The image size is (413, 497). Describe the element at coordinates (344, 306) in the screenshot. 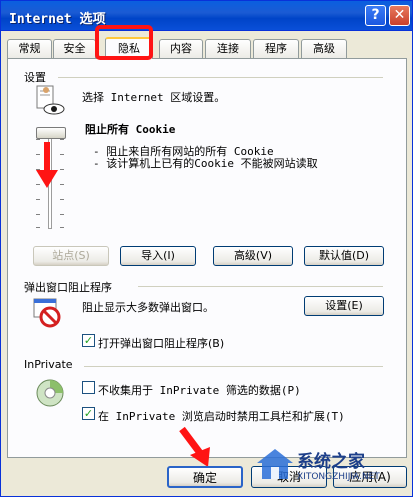

I see `popup-settings-button: 设置(E)` at that location.